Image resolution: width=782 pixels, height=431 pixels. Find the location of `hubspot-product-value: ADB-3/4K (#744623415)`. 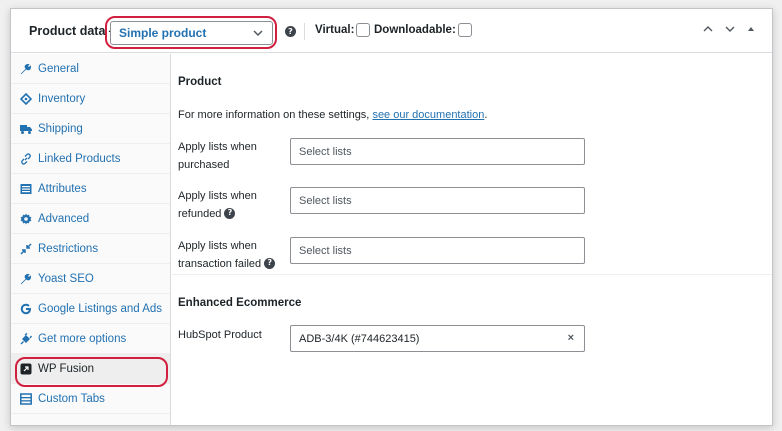

hubspot-product-value: ADB-3/4K (#744623415) is located at coordinates (359, 338).